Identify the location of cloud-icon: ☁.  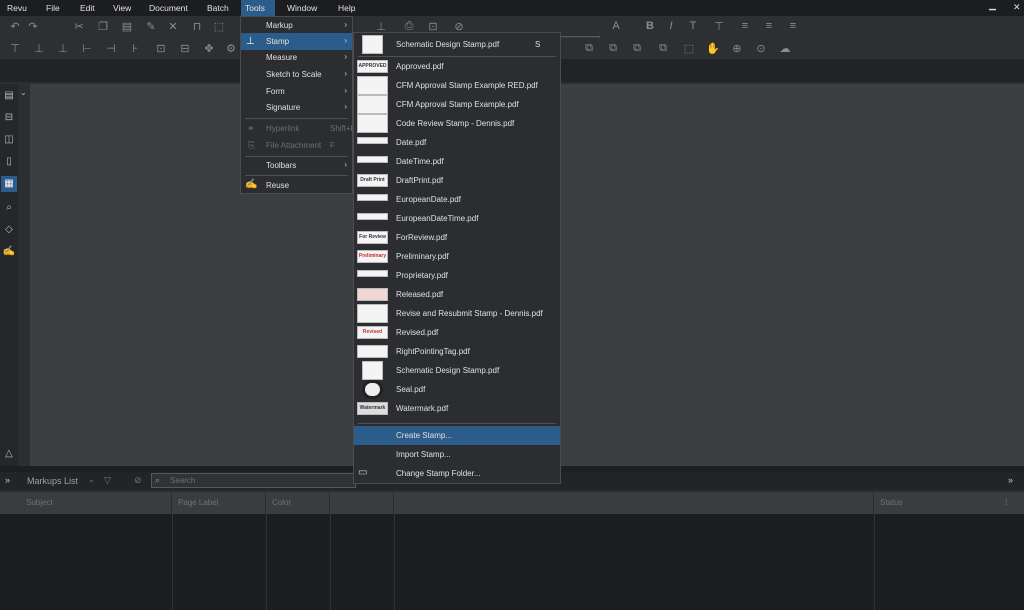
(785, 48).